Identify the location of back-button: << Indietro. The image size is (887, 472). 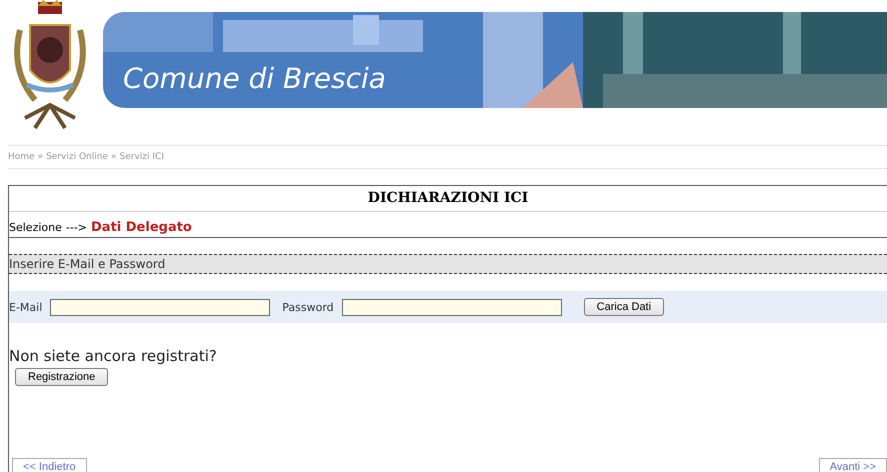
(49, 465).